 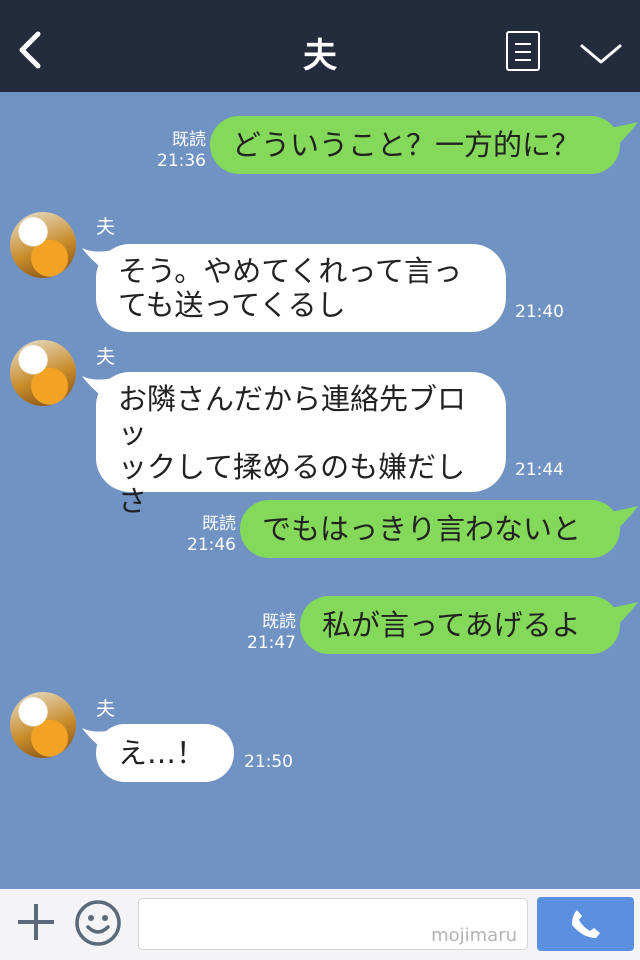 What do you see at coordinates (333, 924) in the screenshot?
I see `message-input: mojimaru` at bounding box center [333, 924].